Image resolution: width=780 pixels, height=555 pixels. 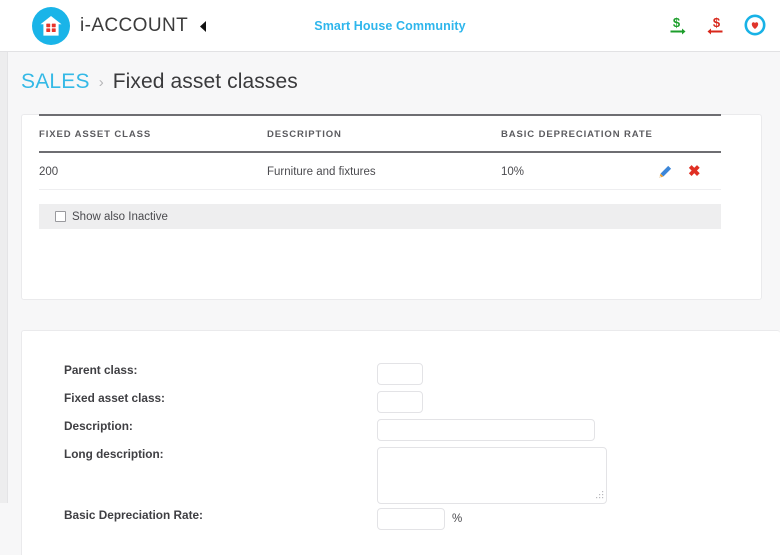 I want to click on control-description, so click(x=486, y=430).